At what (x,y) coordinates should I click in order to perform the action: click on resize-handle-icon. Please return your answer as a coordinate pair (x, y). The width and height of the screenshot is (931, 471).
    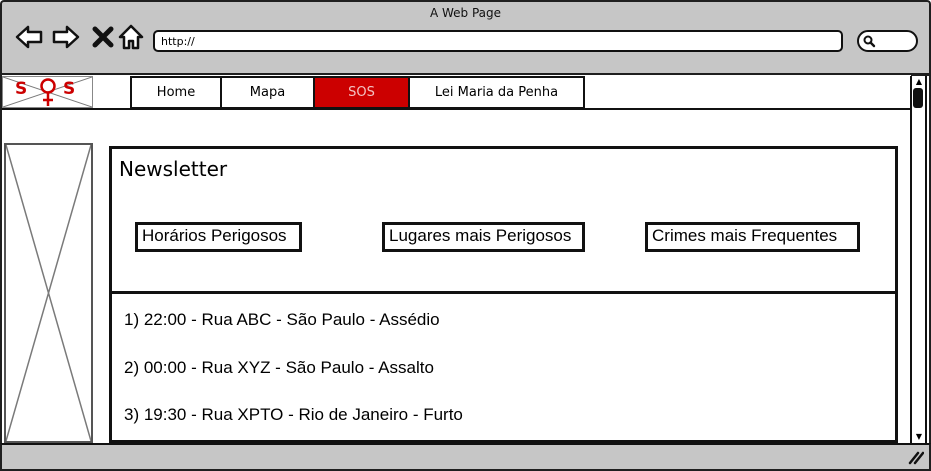
    Looking at the image, I should click on (915, 457).